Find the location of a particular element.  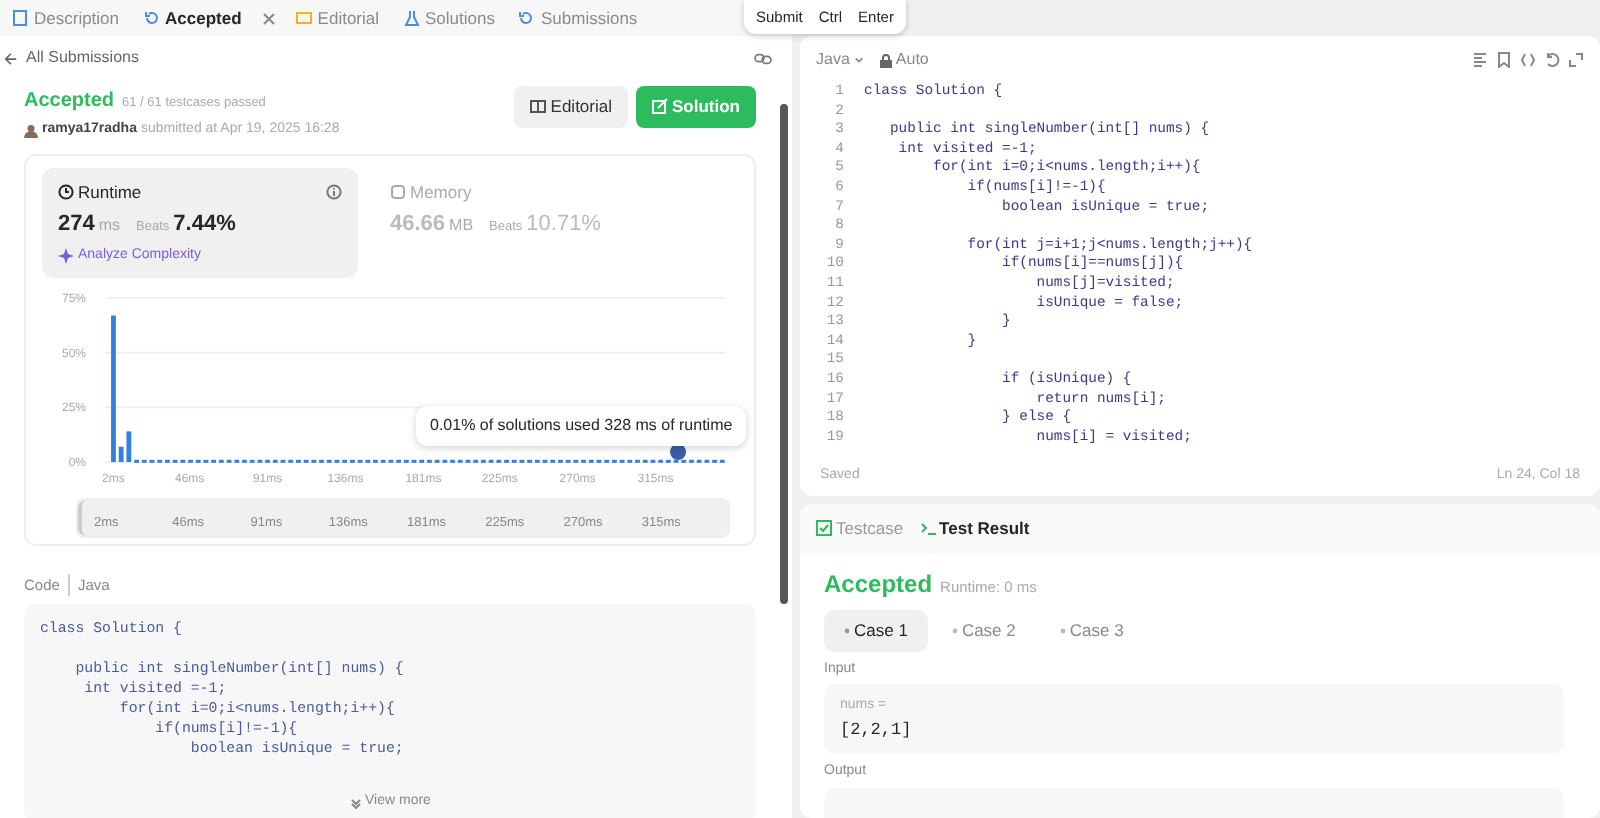

sparkle-icon is located at coordinates (66, 256).